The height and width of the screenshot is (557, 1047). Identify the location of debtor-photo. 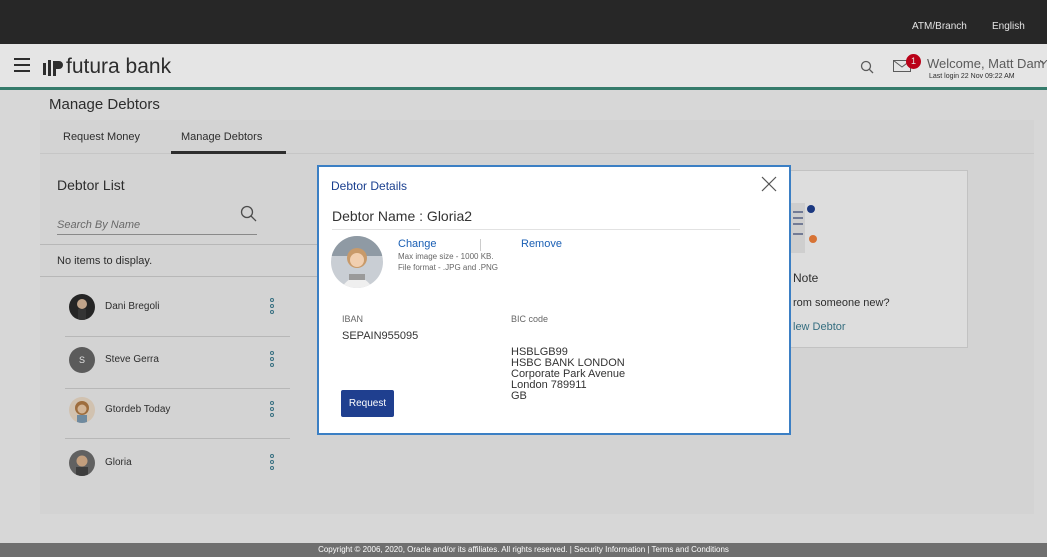
(357, 262).